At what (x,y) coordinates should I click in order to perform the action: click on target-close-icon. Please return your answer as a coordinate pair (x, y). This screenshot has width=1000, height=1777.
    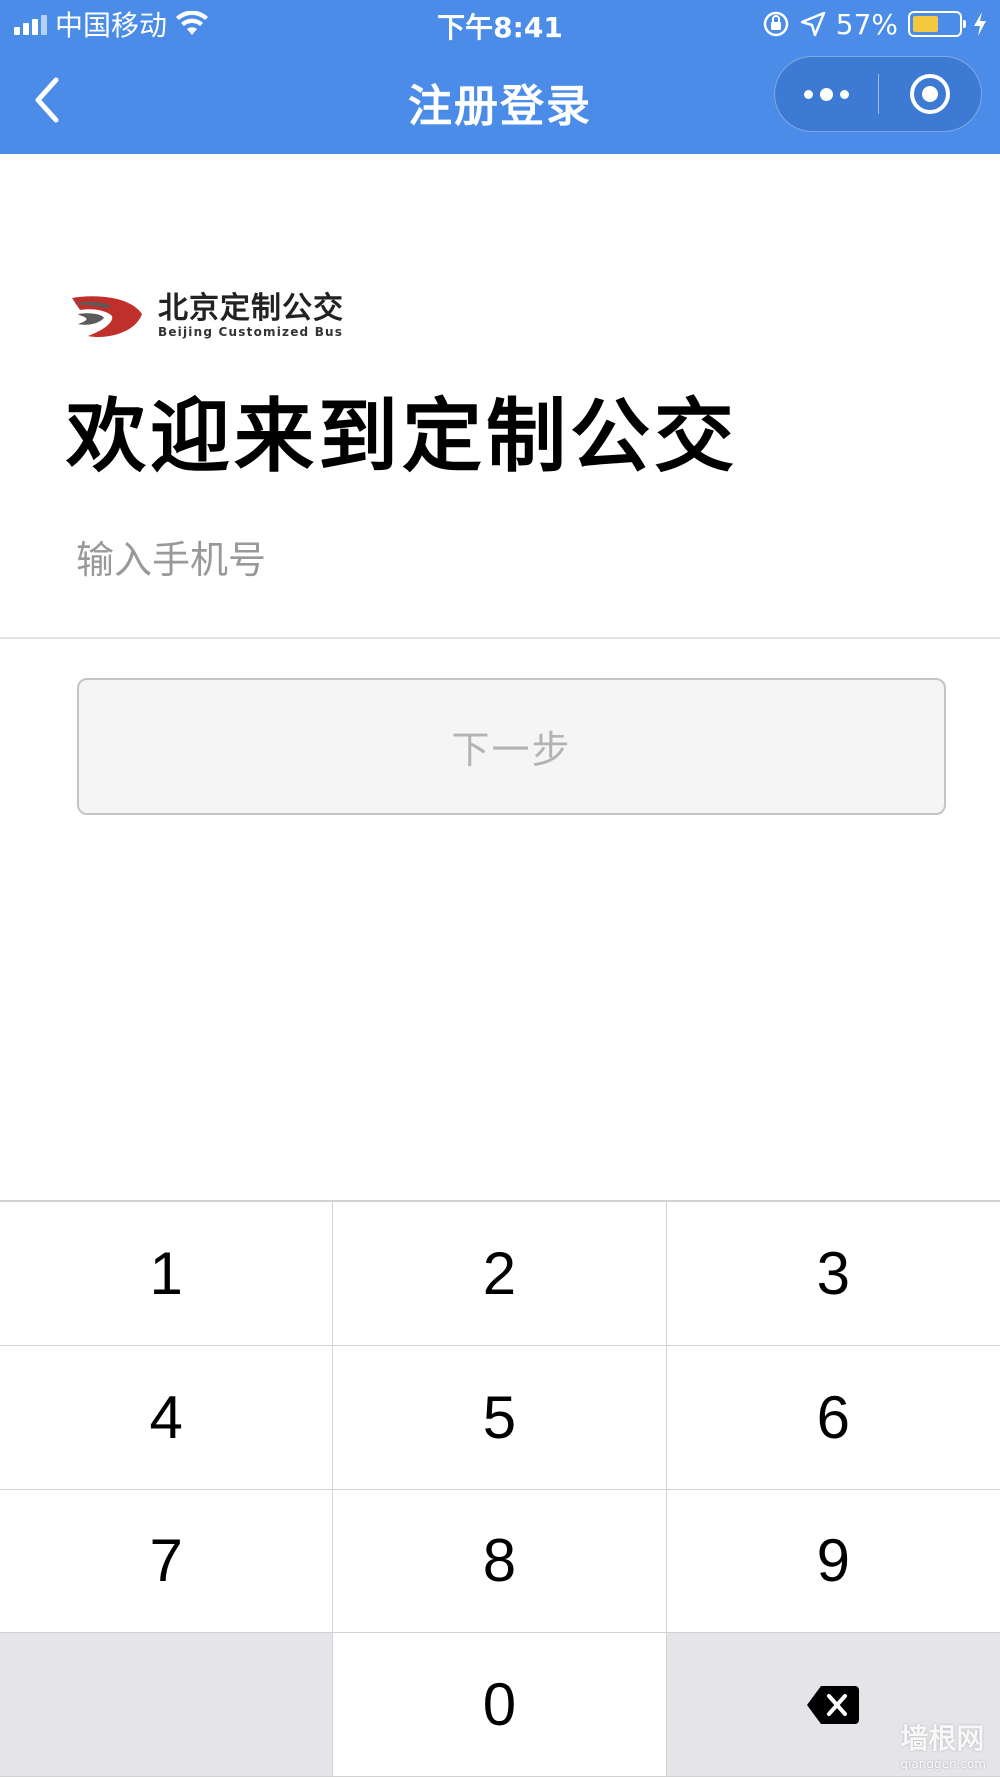
    Looking at the image, I should click on (929, 94).